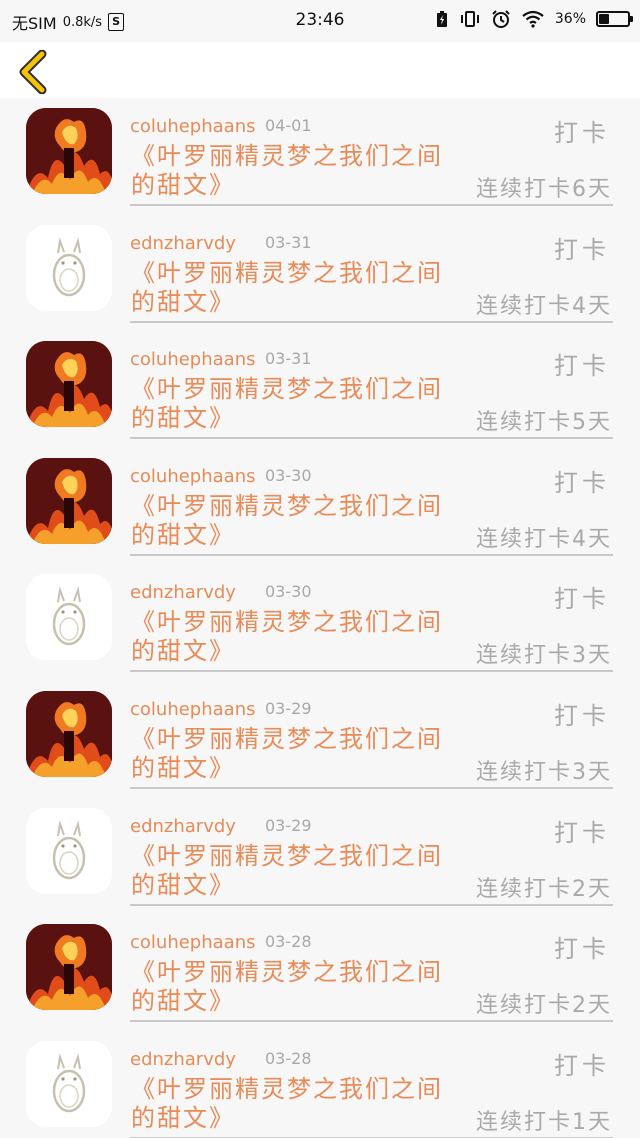  I want to click on battery-icon, so click(614, 19).